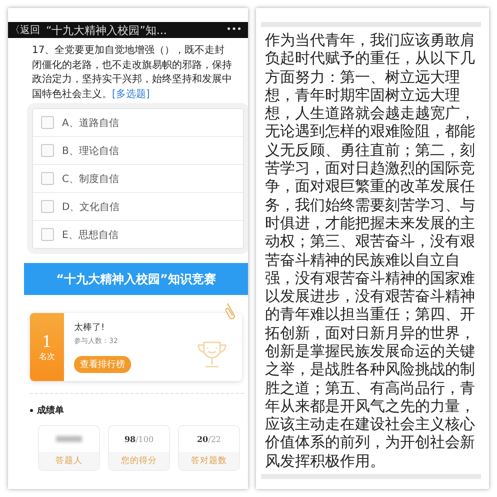 This screenshot has width=497, height=497. I want to click on question-text: 17、全党要更加自觉地增强（），既不走封闭僵化的老路，也不走改旗易帜的邪路，保持政治定力，坚持实干兴邦，始终坚持和发展中国特色社会主义。[多选题], so click(132, 73).